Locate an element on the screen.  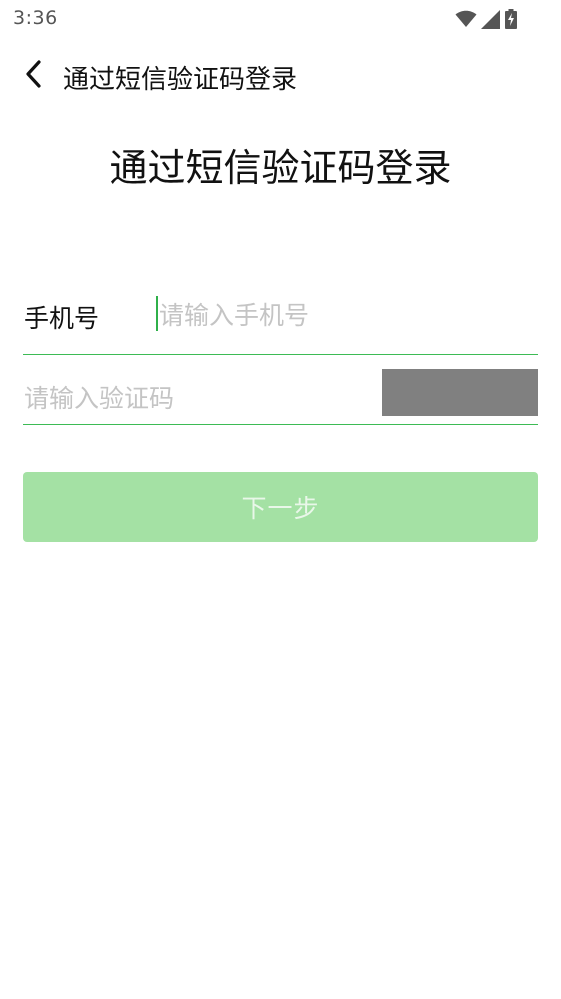
status-time: 3:36 is located at coordinates (35, 18).